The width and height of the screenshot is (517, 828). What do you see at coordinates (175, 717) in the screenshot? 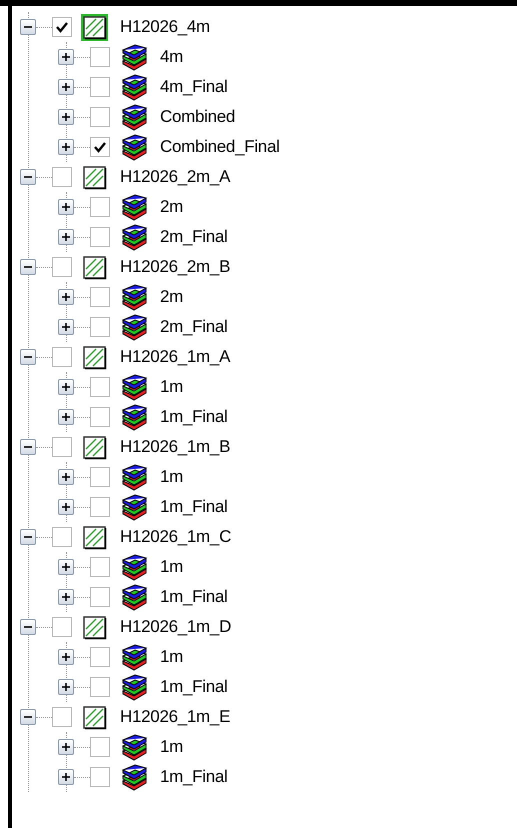
I see `layer-name: H12026_1m_E` at bounding box center [175, 717].